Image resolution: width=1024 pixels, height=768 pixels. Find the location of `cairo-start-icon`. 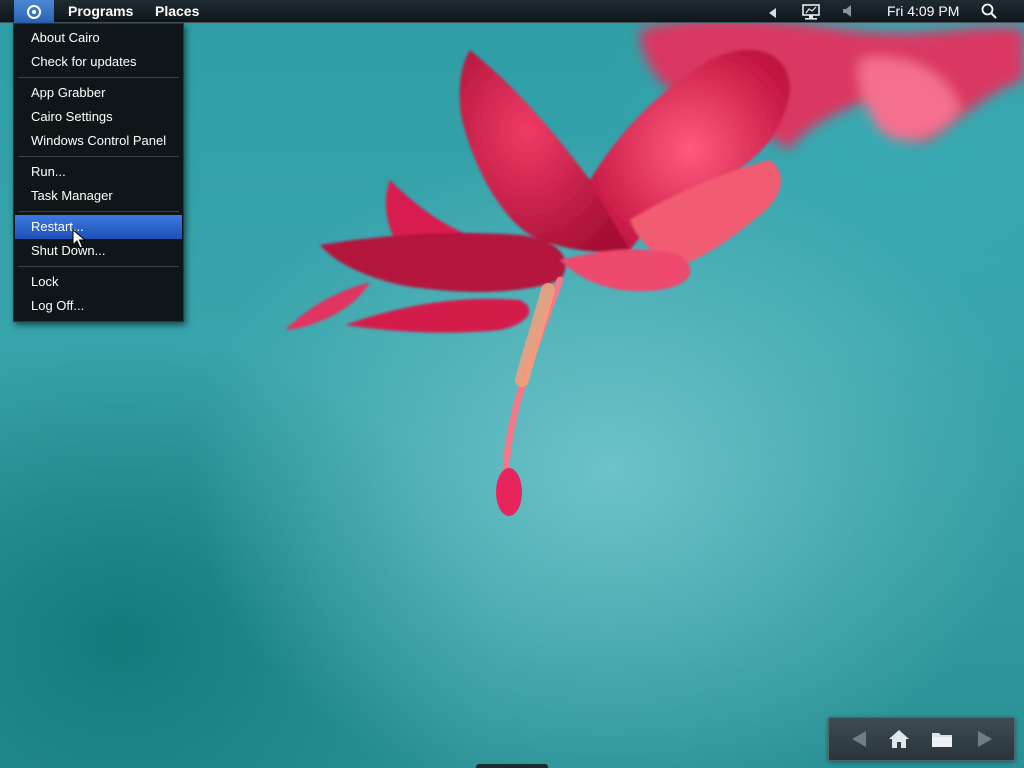

cairo-start-icon is located at coordinates (34, 11).